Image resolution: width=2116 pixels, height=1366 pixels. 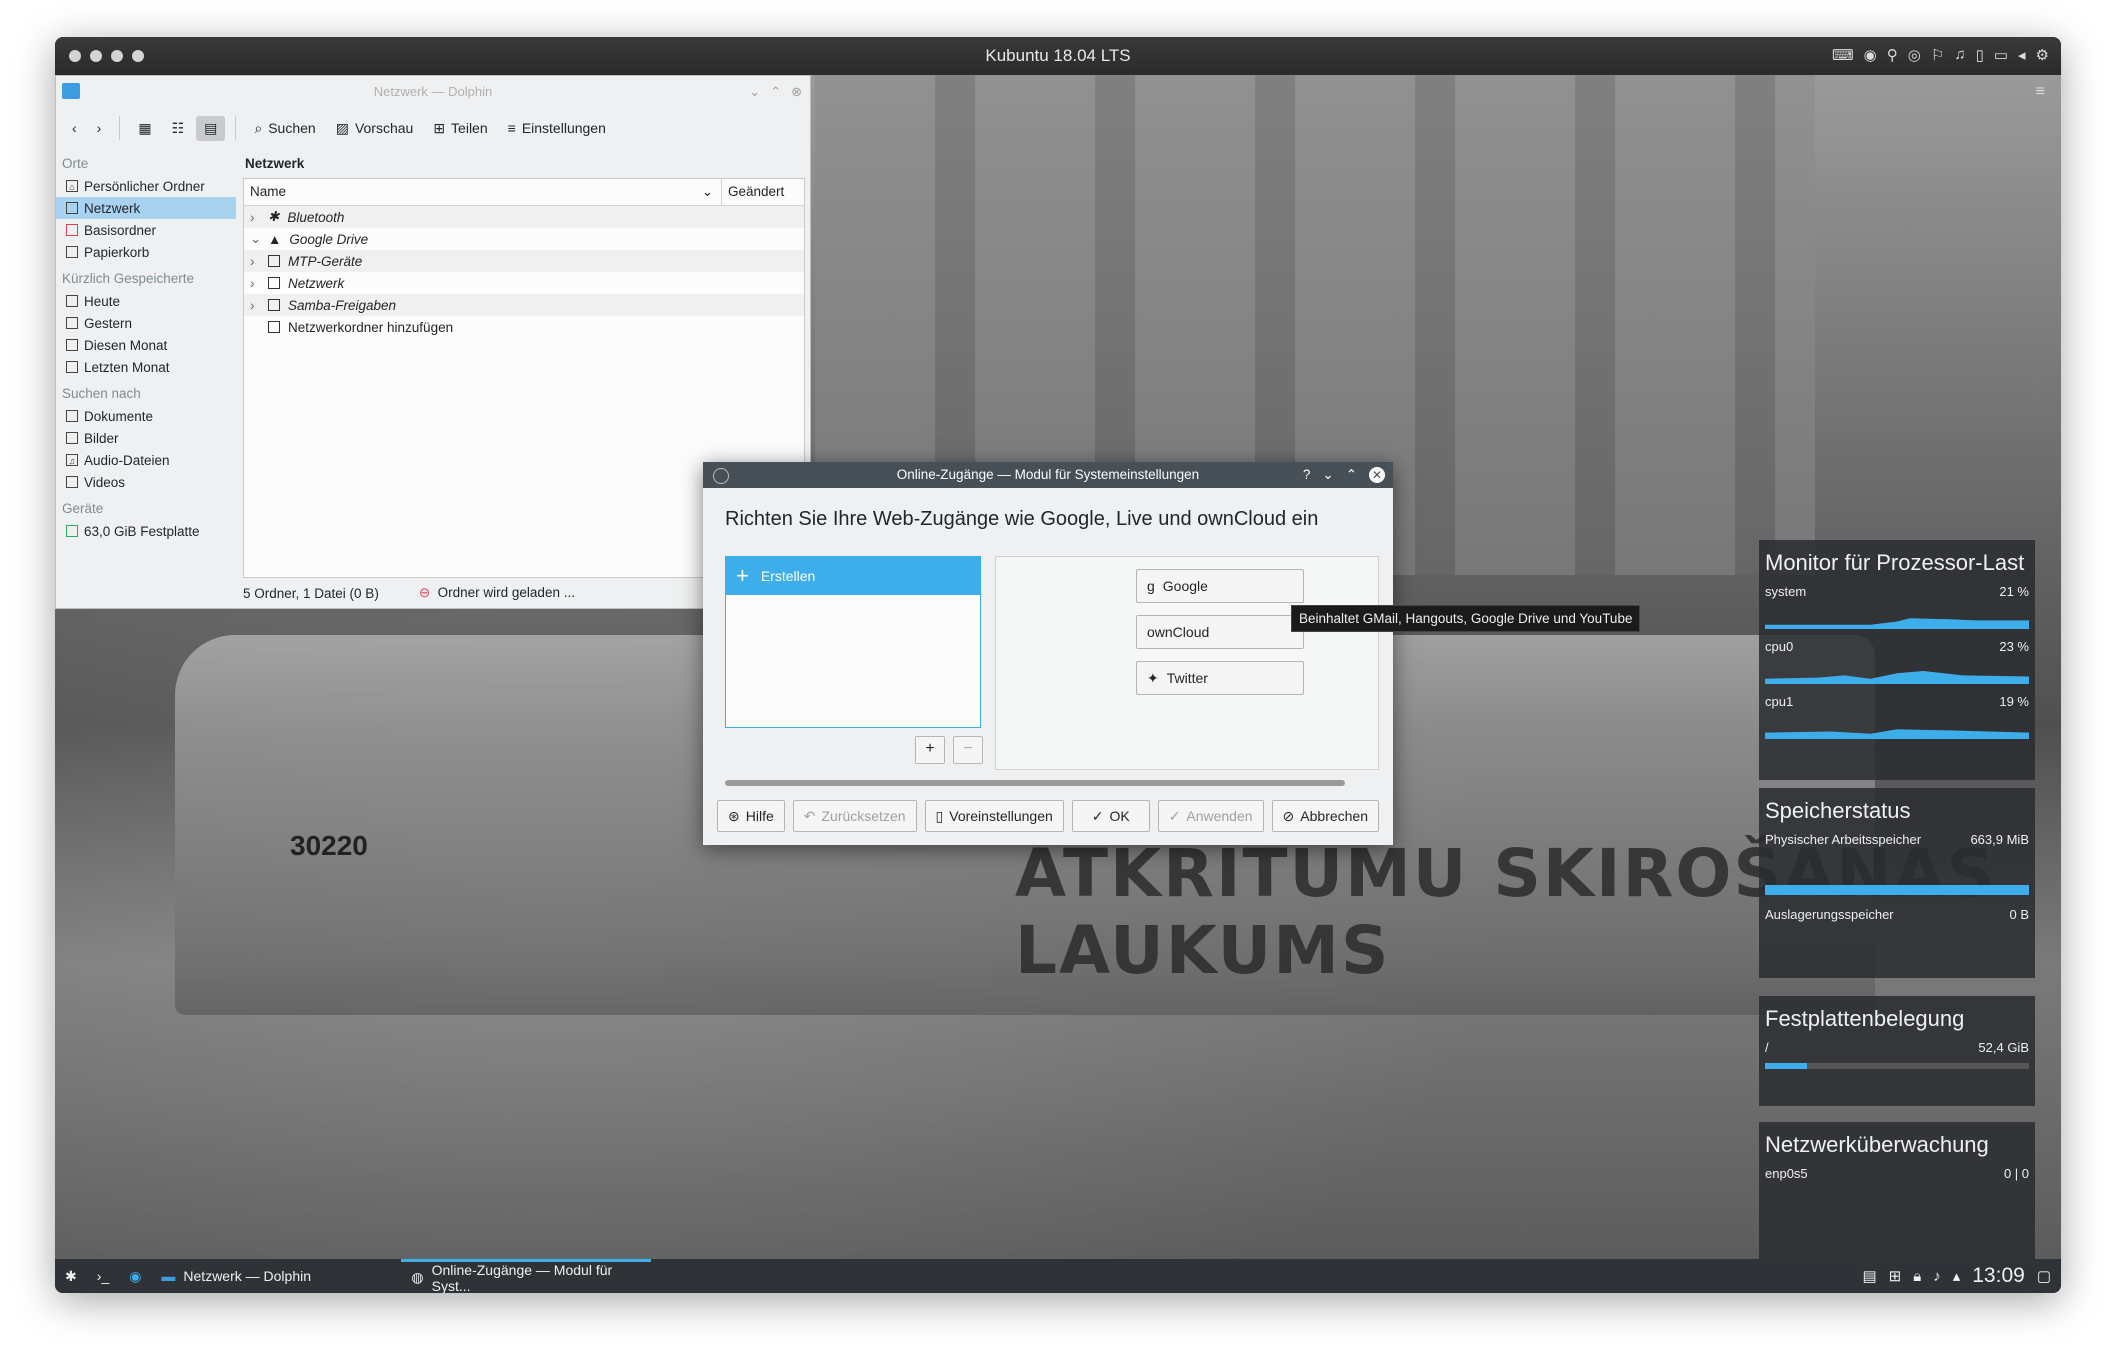 I want to click on twitter-provider-button: ✦ Twitter, so click(x=1220, y=678).